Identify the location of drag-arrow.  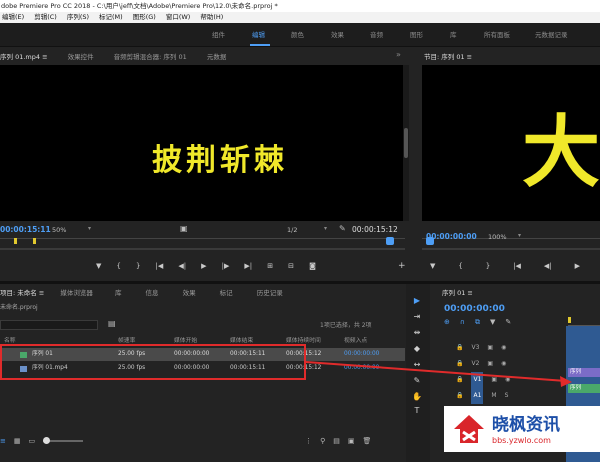
(438, 374).